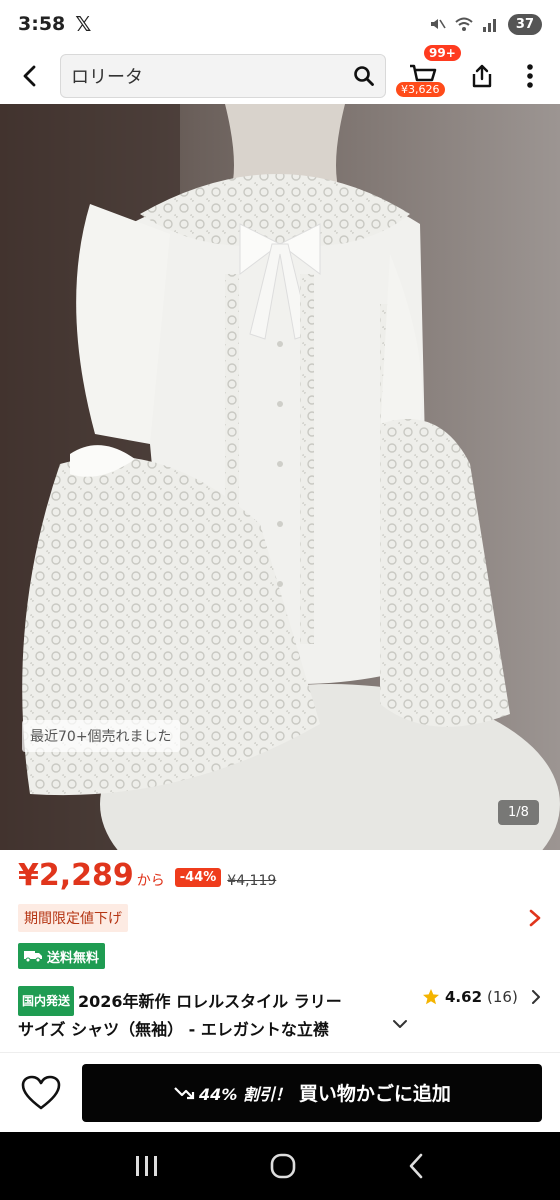 Image resolution: width=560 pixels, height=1200 pixels. What do you see at coordinates (150, 881) in the screenshot?
I see `price-suffix: から` at bounding box center [150, 881].